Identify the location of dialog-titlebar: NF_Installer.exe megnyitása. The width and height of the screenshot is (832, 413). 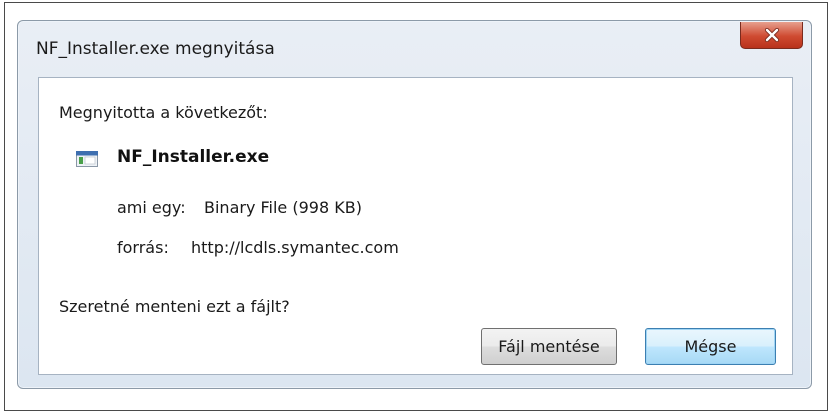
(414, 50).